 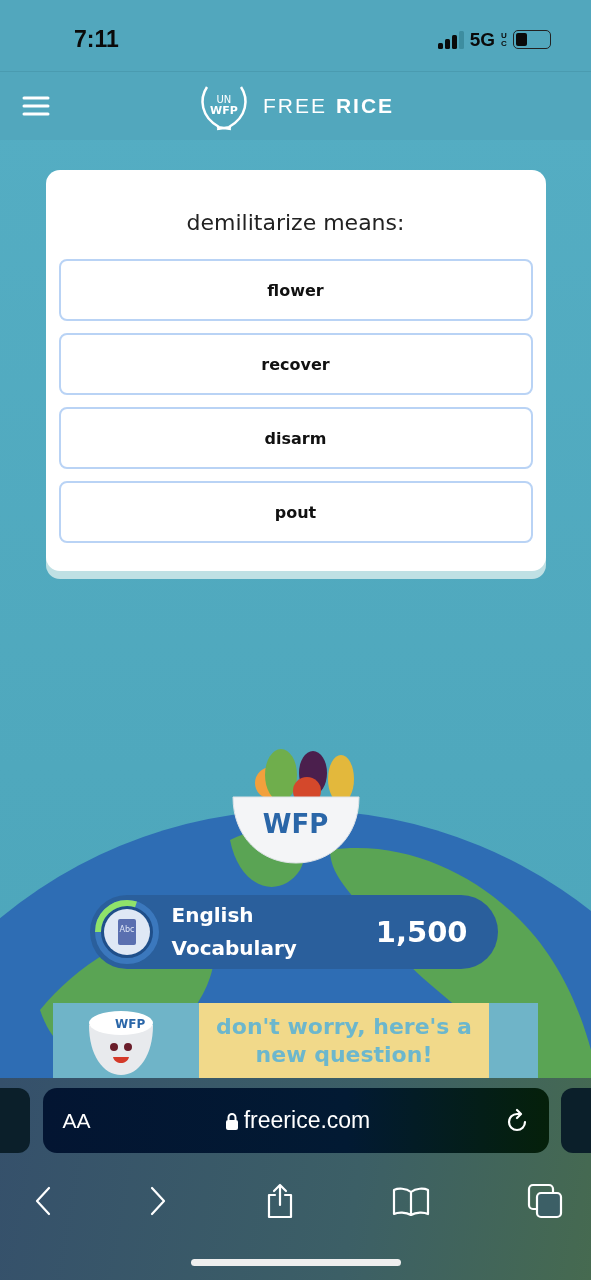 What do you see at coordinates (576, 1120) in the screenshot?
I see `tab-preview` at bounding box center [576, 1120].